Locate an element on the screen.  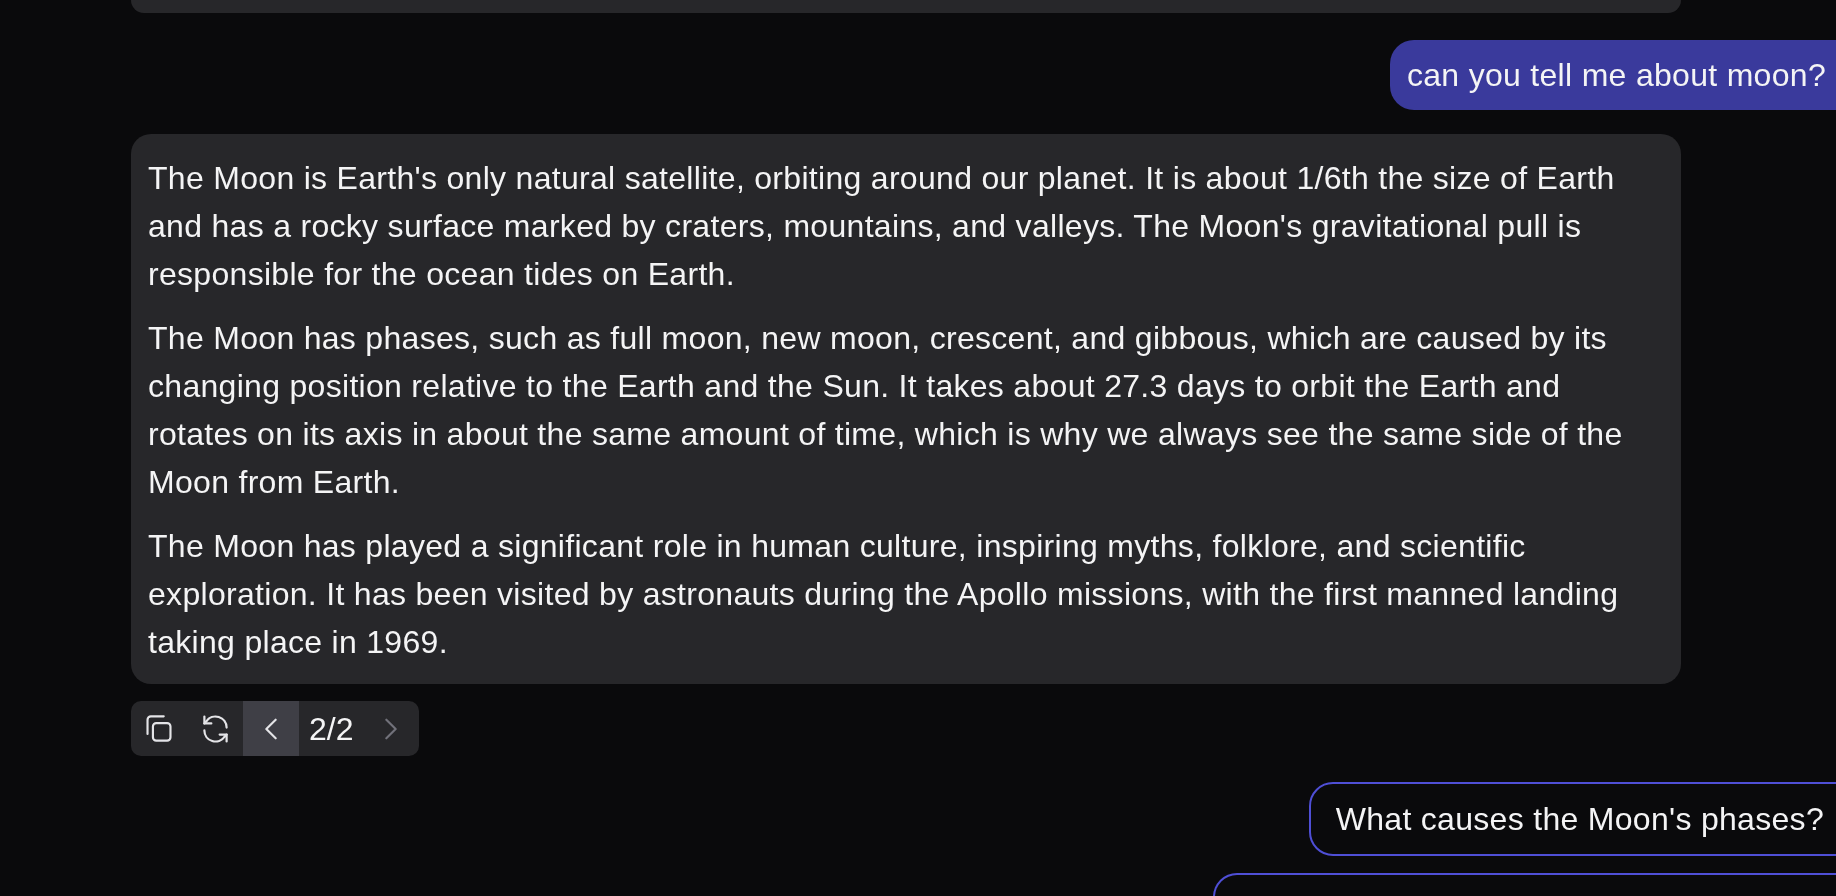
chevron-right-icon is located at coordinates (391, 728).